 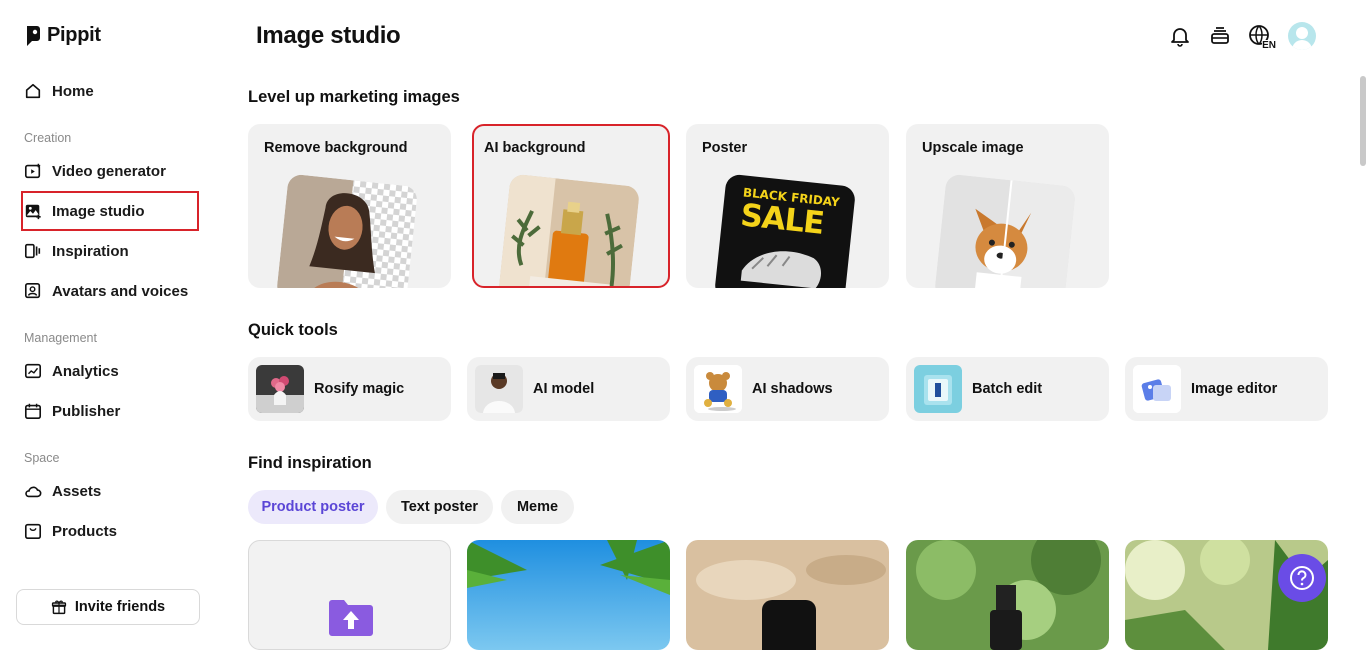 I want to click on analytics-icon, so click(x=33, y=371).